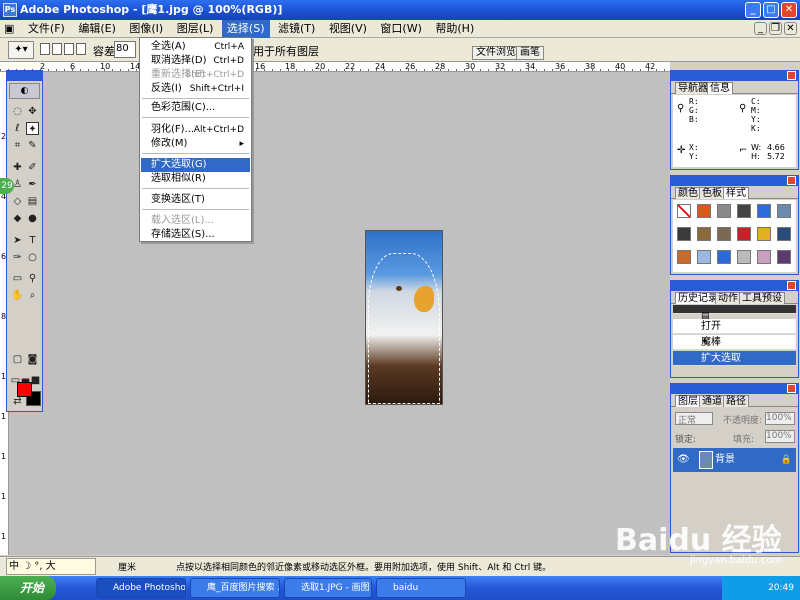 The image size is (800, 600). What do you see at coordinates (17, 128) in the screenshot?
I see `lasso-tool-icon: ℓ` at bounding box center [17, 128].